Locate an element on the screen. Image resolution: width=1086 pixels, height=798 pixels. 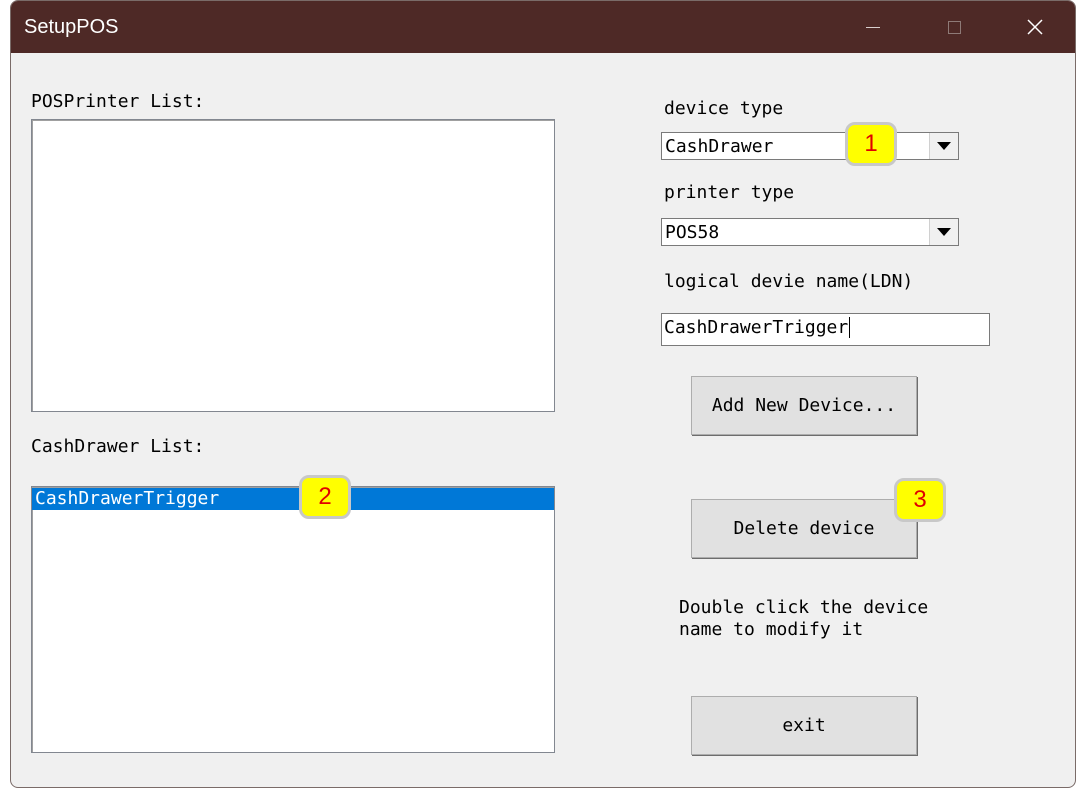
ldn-input-value: CashDrawerTrigger is located at coordinates (757, 327).